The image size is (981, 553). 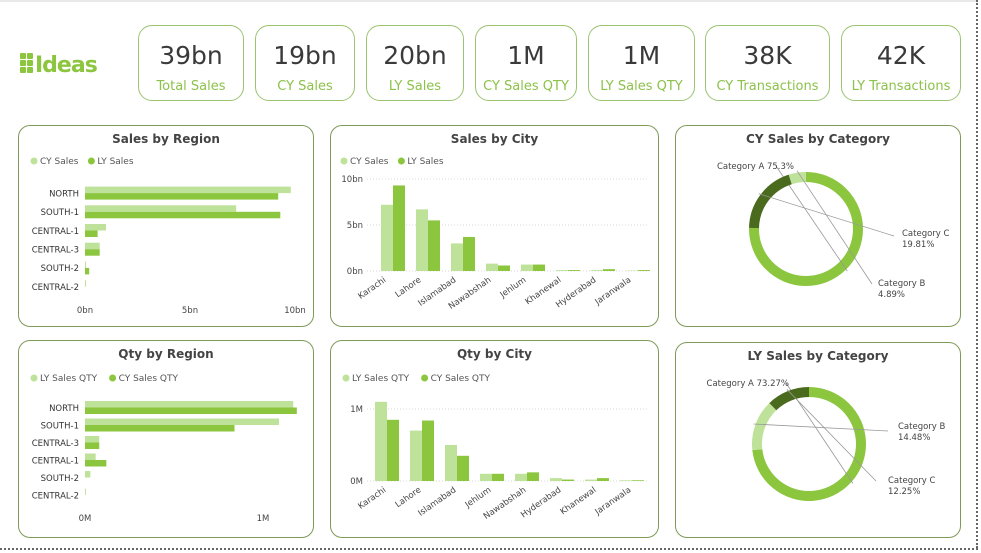 I want to click on x-tick-label-jehlum: Jehlum, so click(x=513, y=287).